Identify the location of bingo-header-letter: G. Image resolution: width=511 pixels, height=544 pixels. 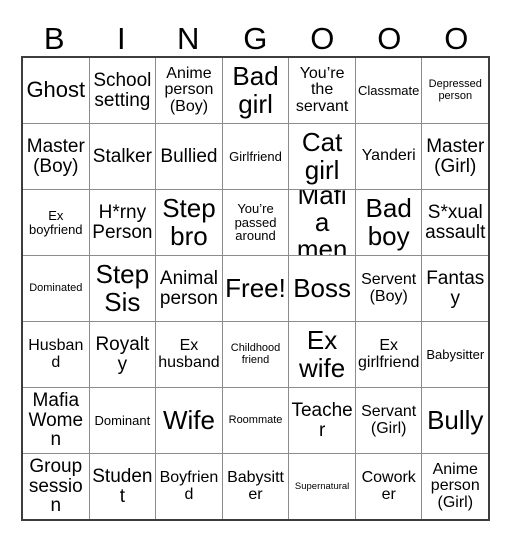
(255, 38).